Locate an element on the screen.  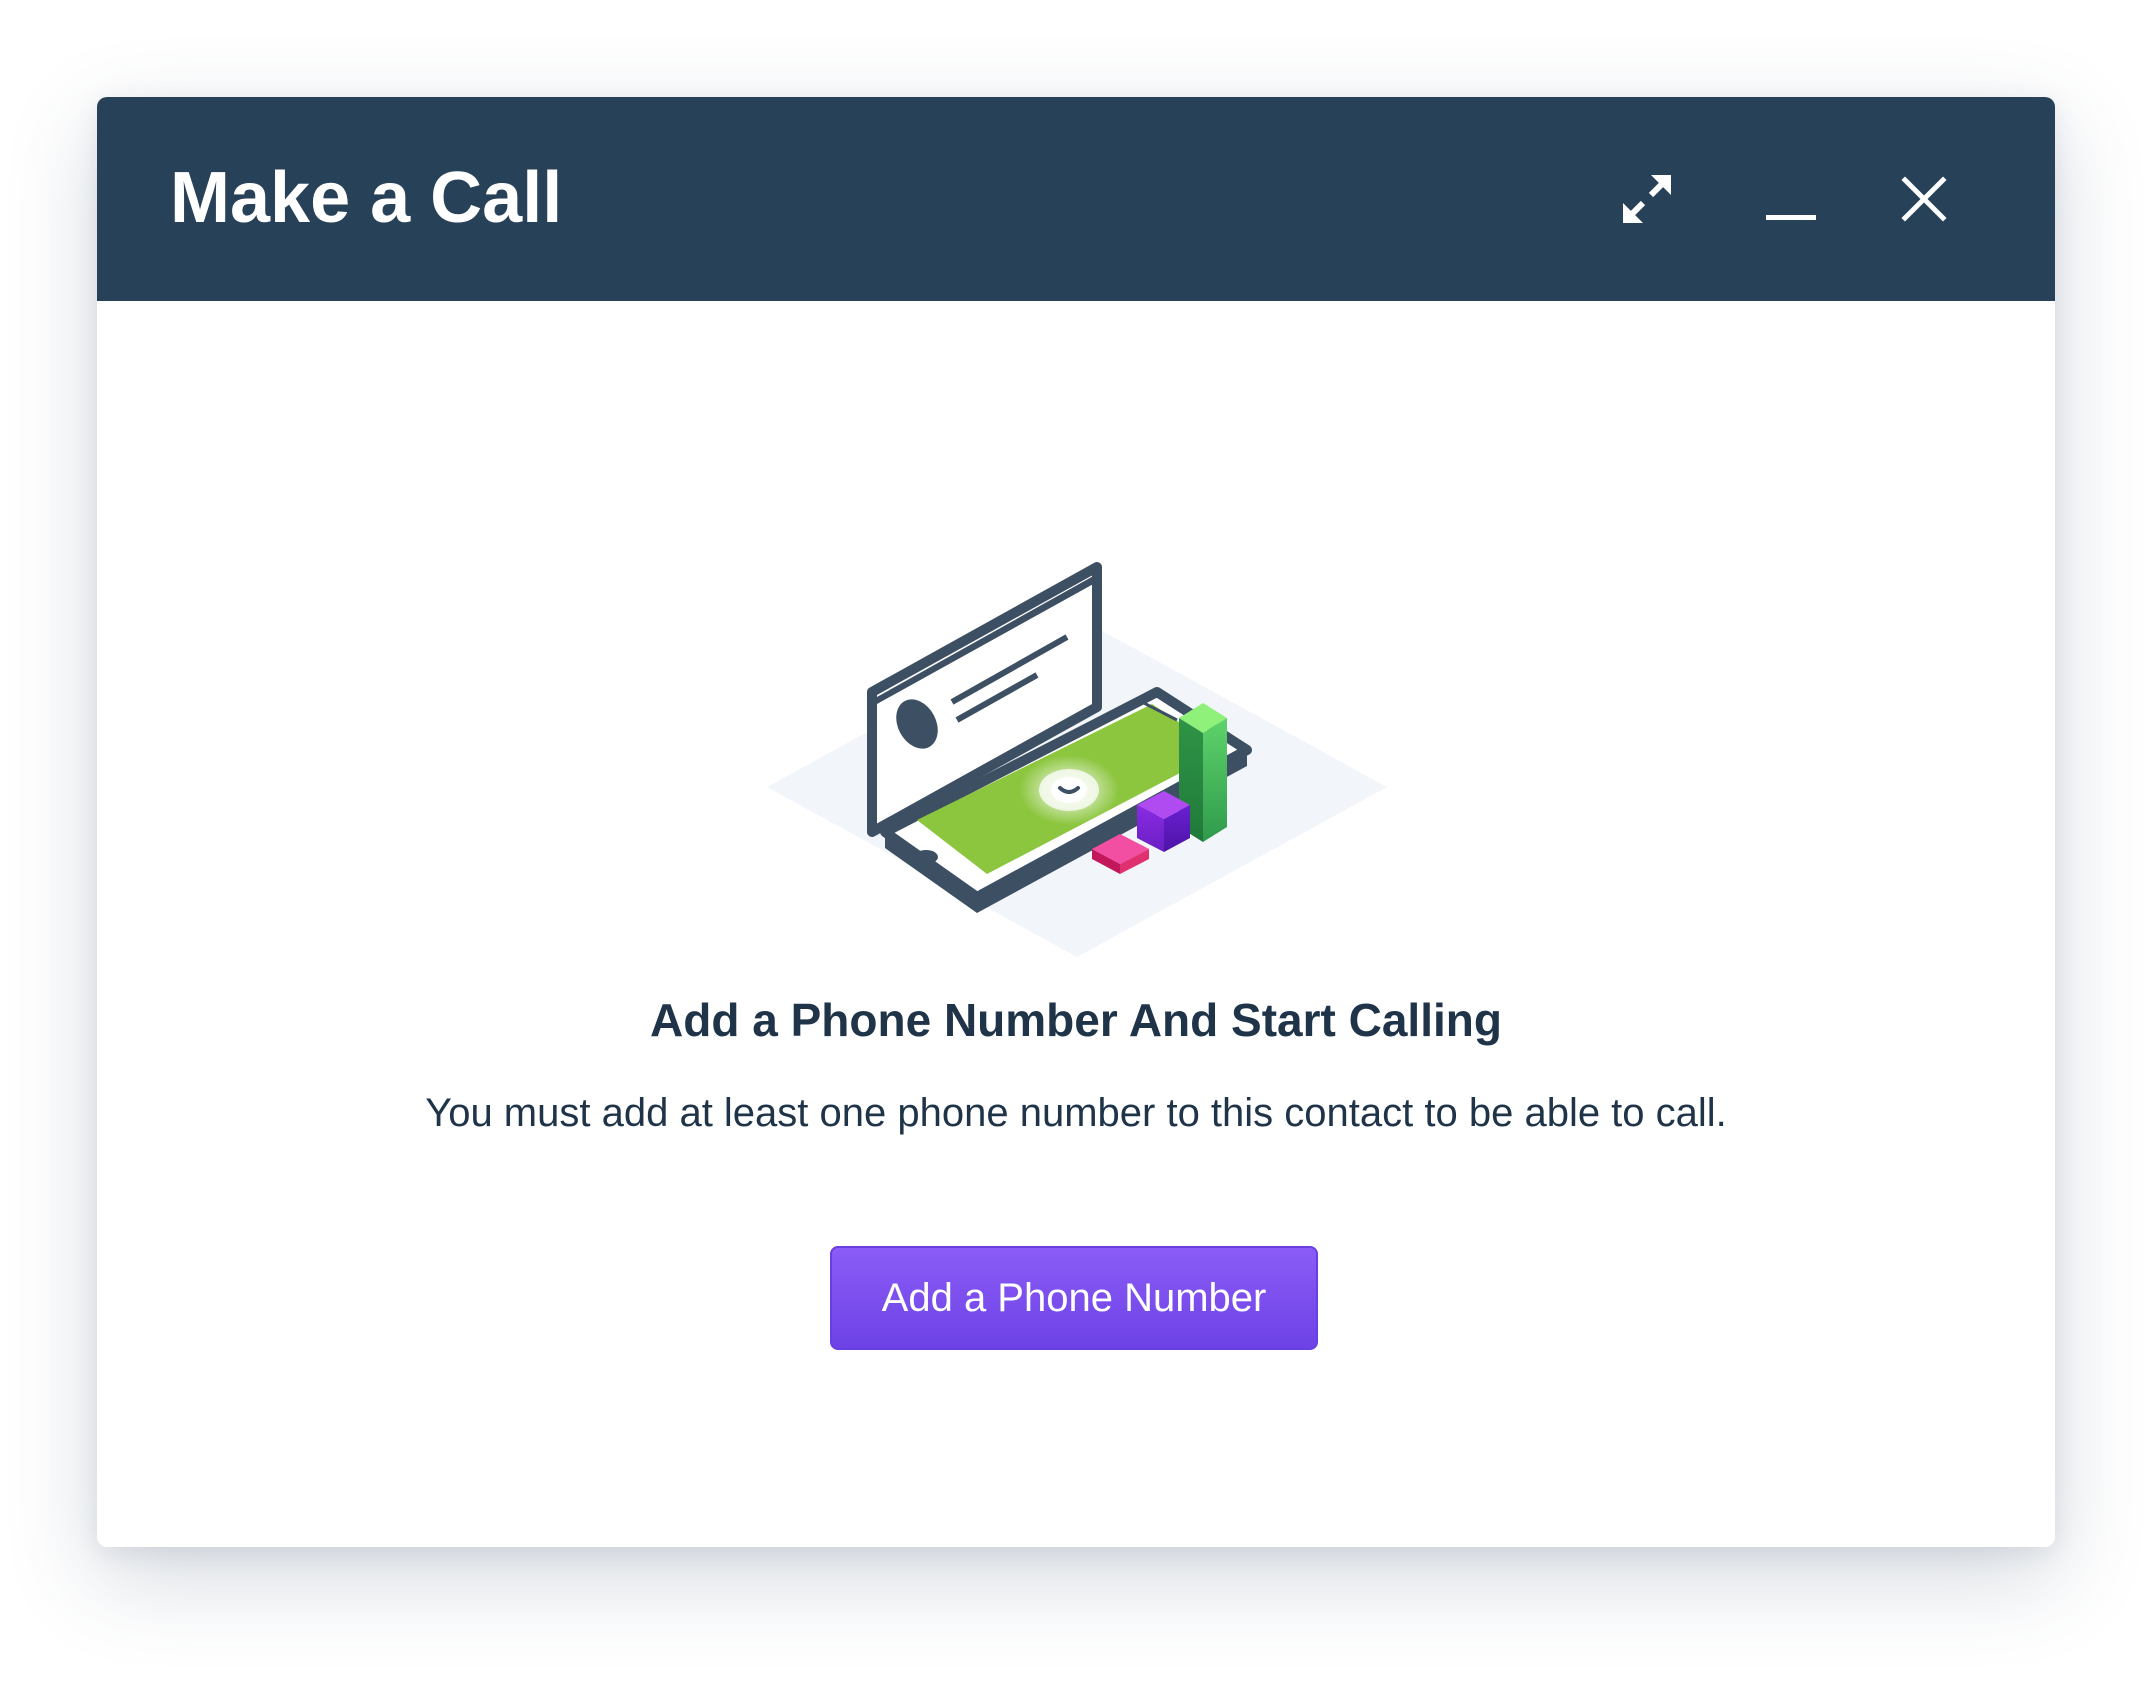
add-phone-number-button: Add a Phone Number is located at coordinates (1074, 1298).